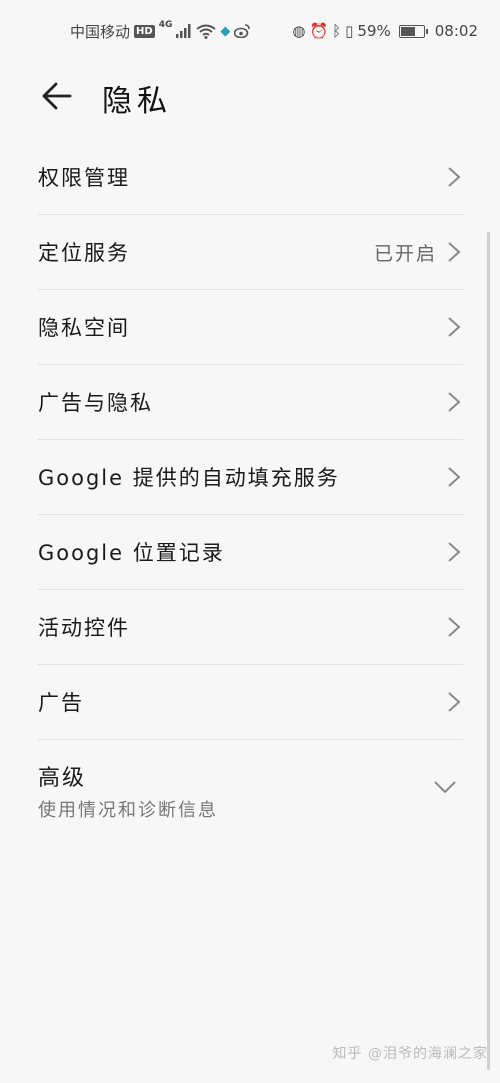  Describe the element at coordinates (337, 31) in the screenshot. I see `bluetooth-icon: ᛒ` at that location.